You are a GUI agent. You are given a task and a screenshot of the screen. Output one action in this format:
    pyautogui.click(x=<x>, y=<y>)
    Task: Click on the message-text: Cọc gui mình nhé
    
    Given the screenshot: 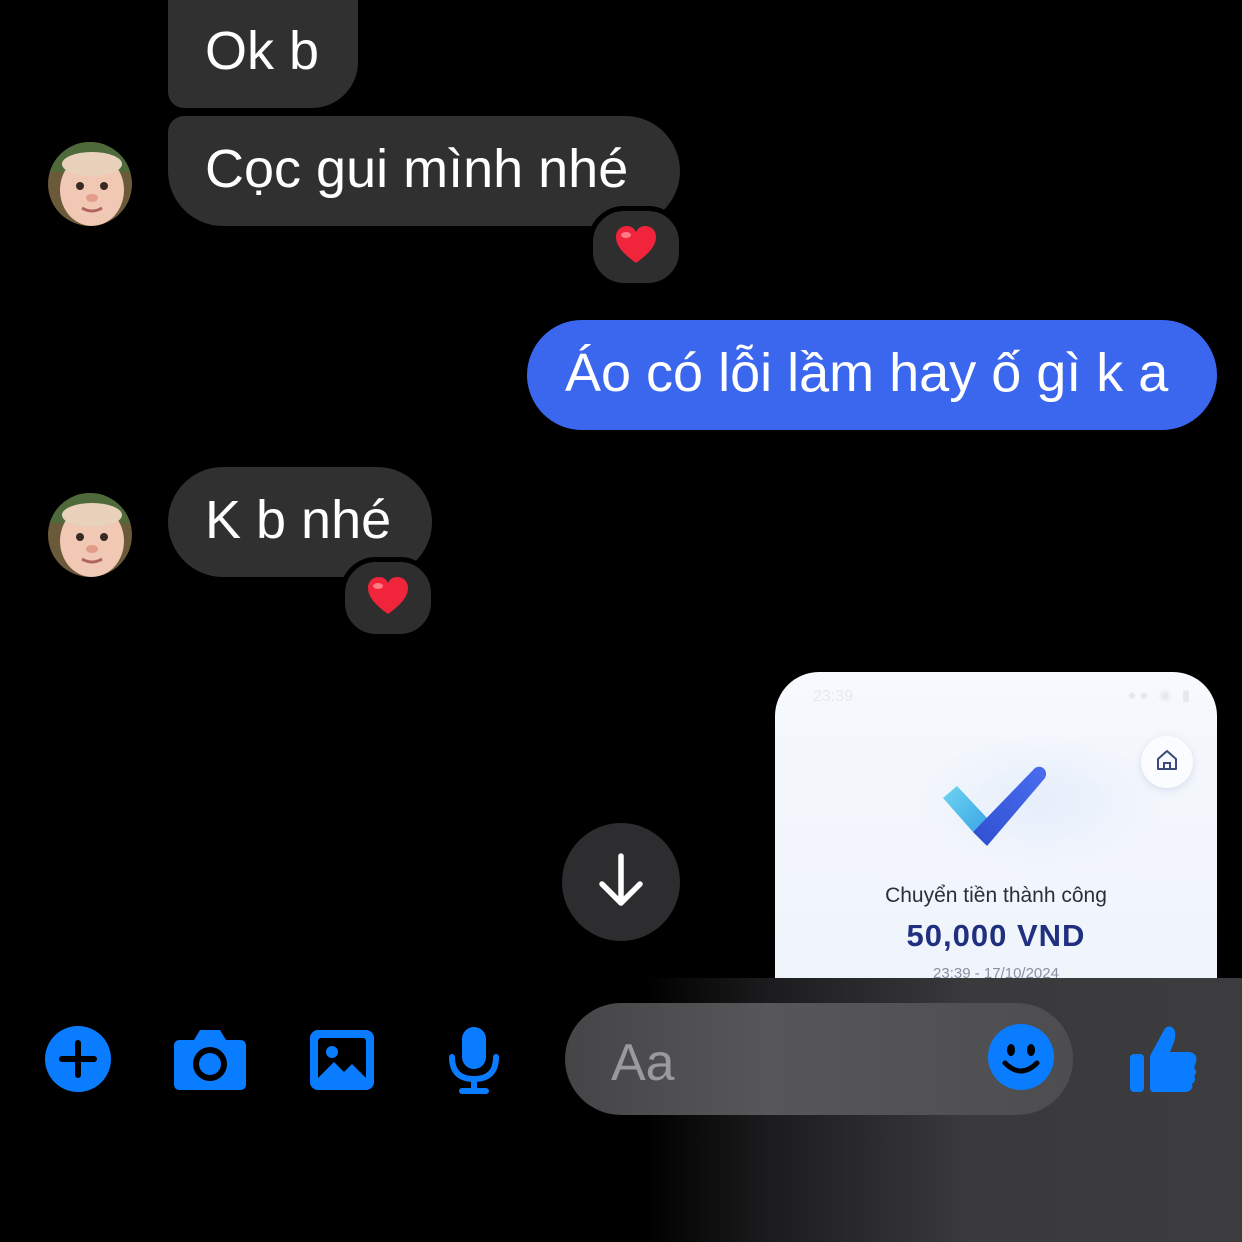 What is the action you would take?
    pyautogui.click(x=417, y=169)
    